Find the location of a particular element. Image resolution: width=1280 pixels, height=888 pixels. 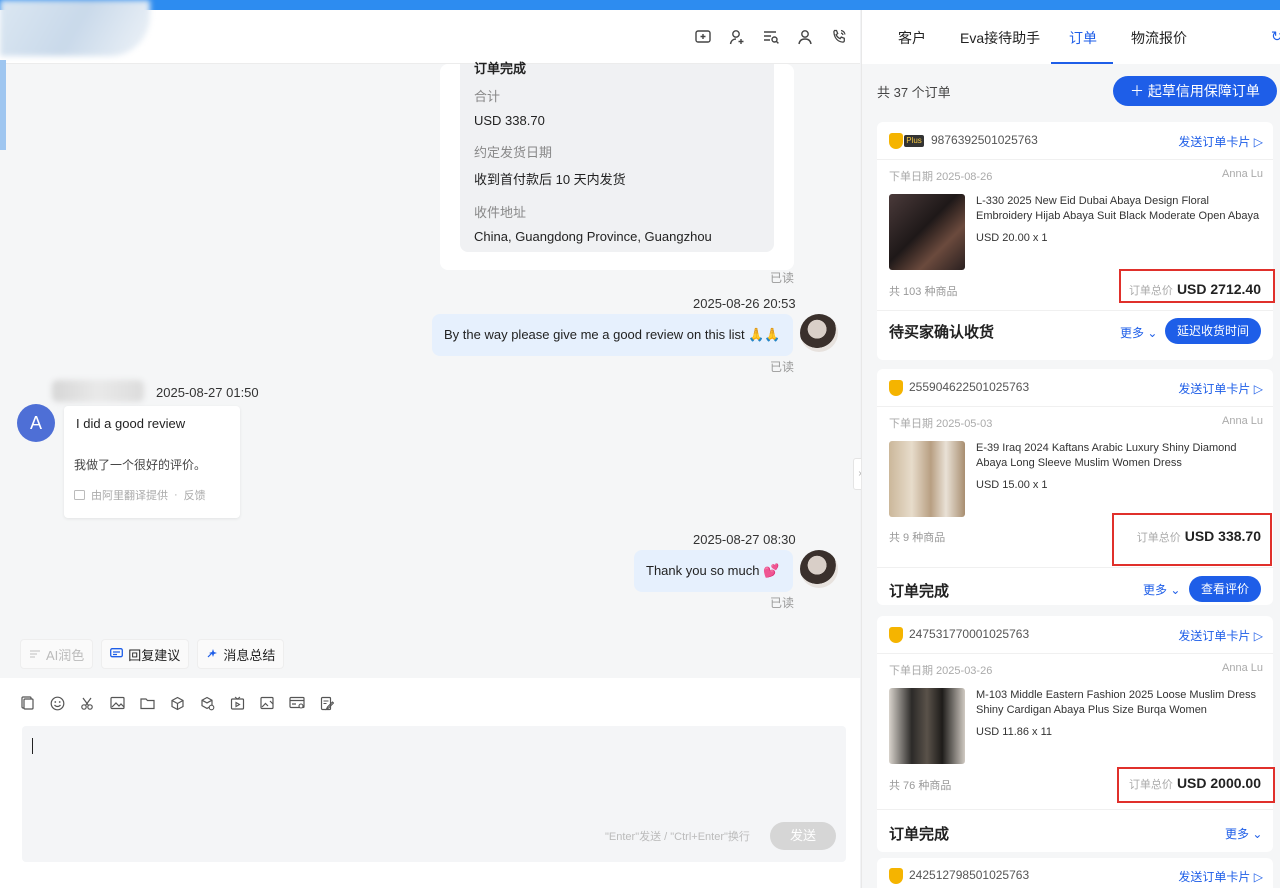

image-icon is located at coordinates (117, 703).